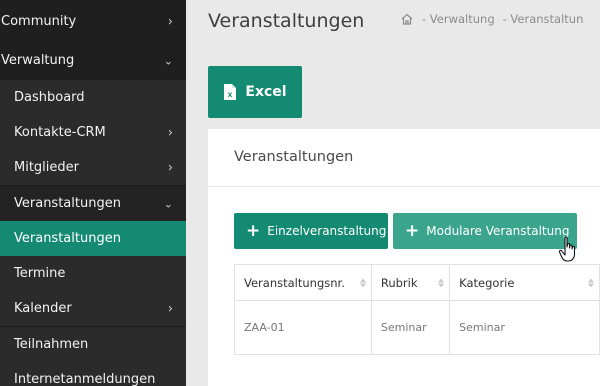 This screenshot has height=386, width=600. I want to click on sidebar-item-veranstaltungen: Veranstaltungen, so click(93, 238).